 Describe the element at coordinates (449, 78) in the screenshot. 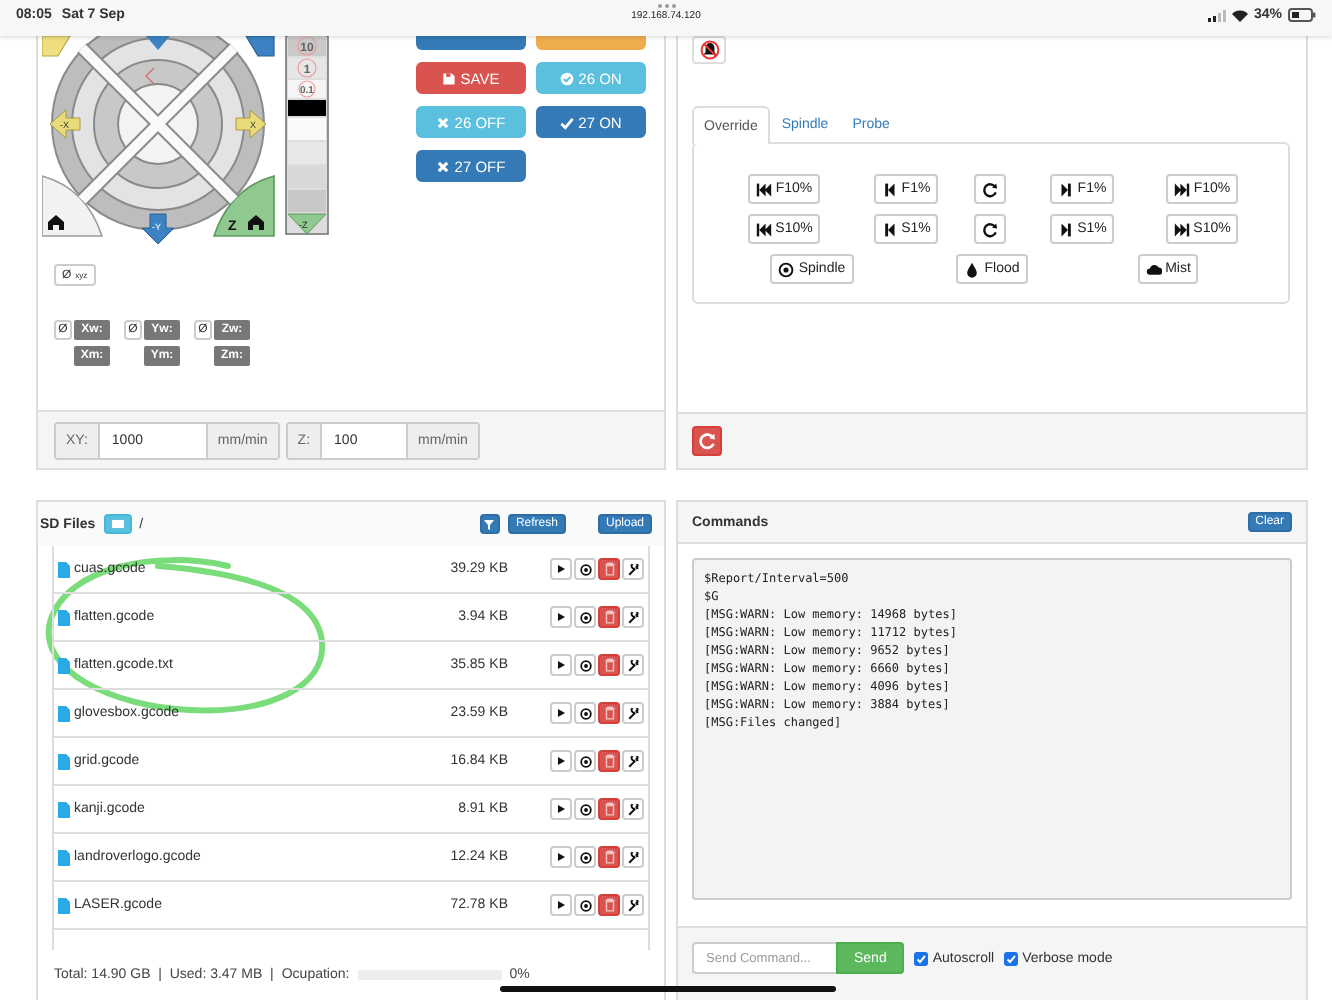

I see `save-icon` at that location.